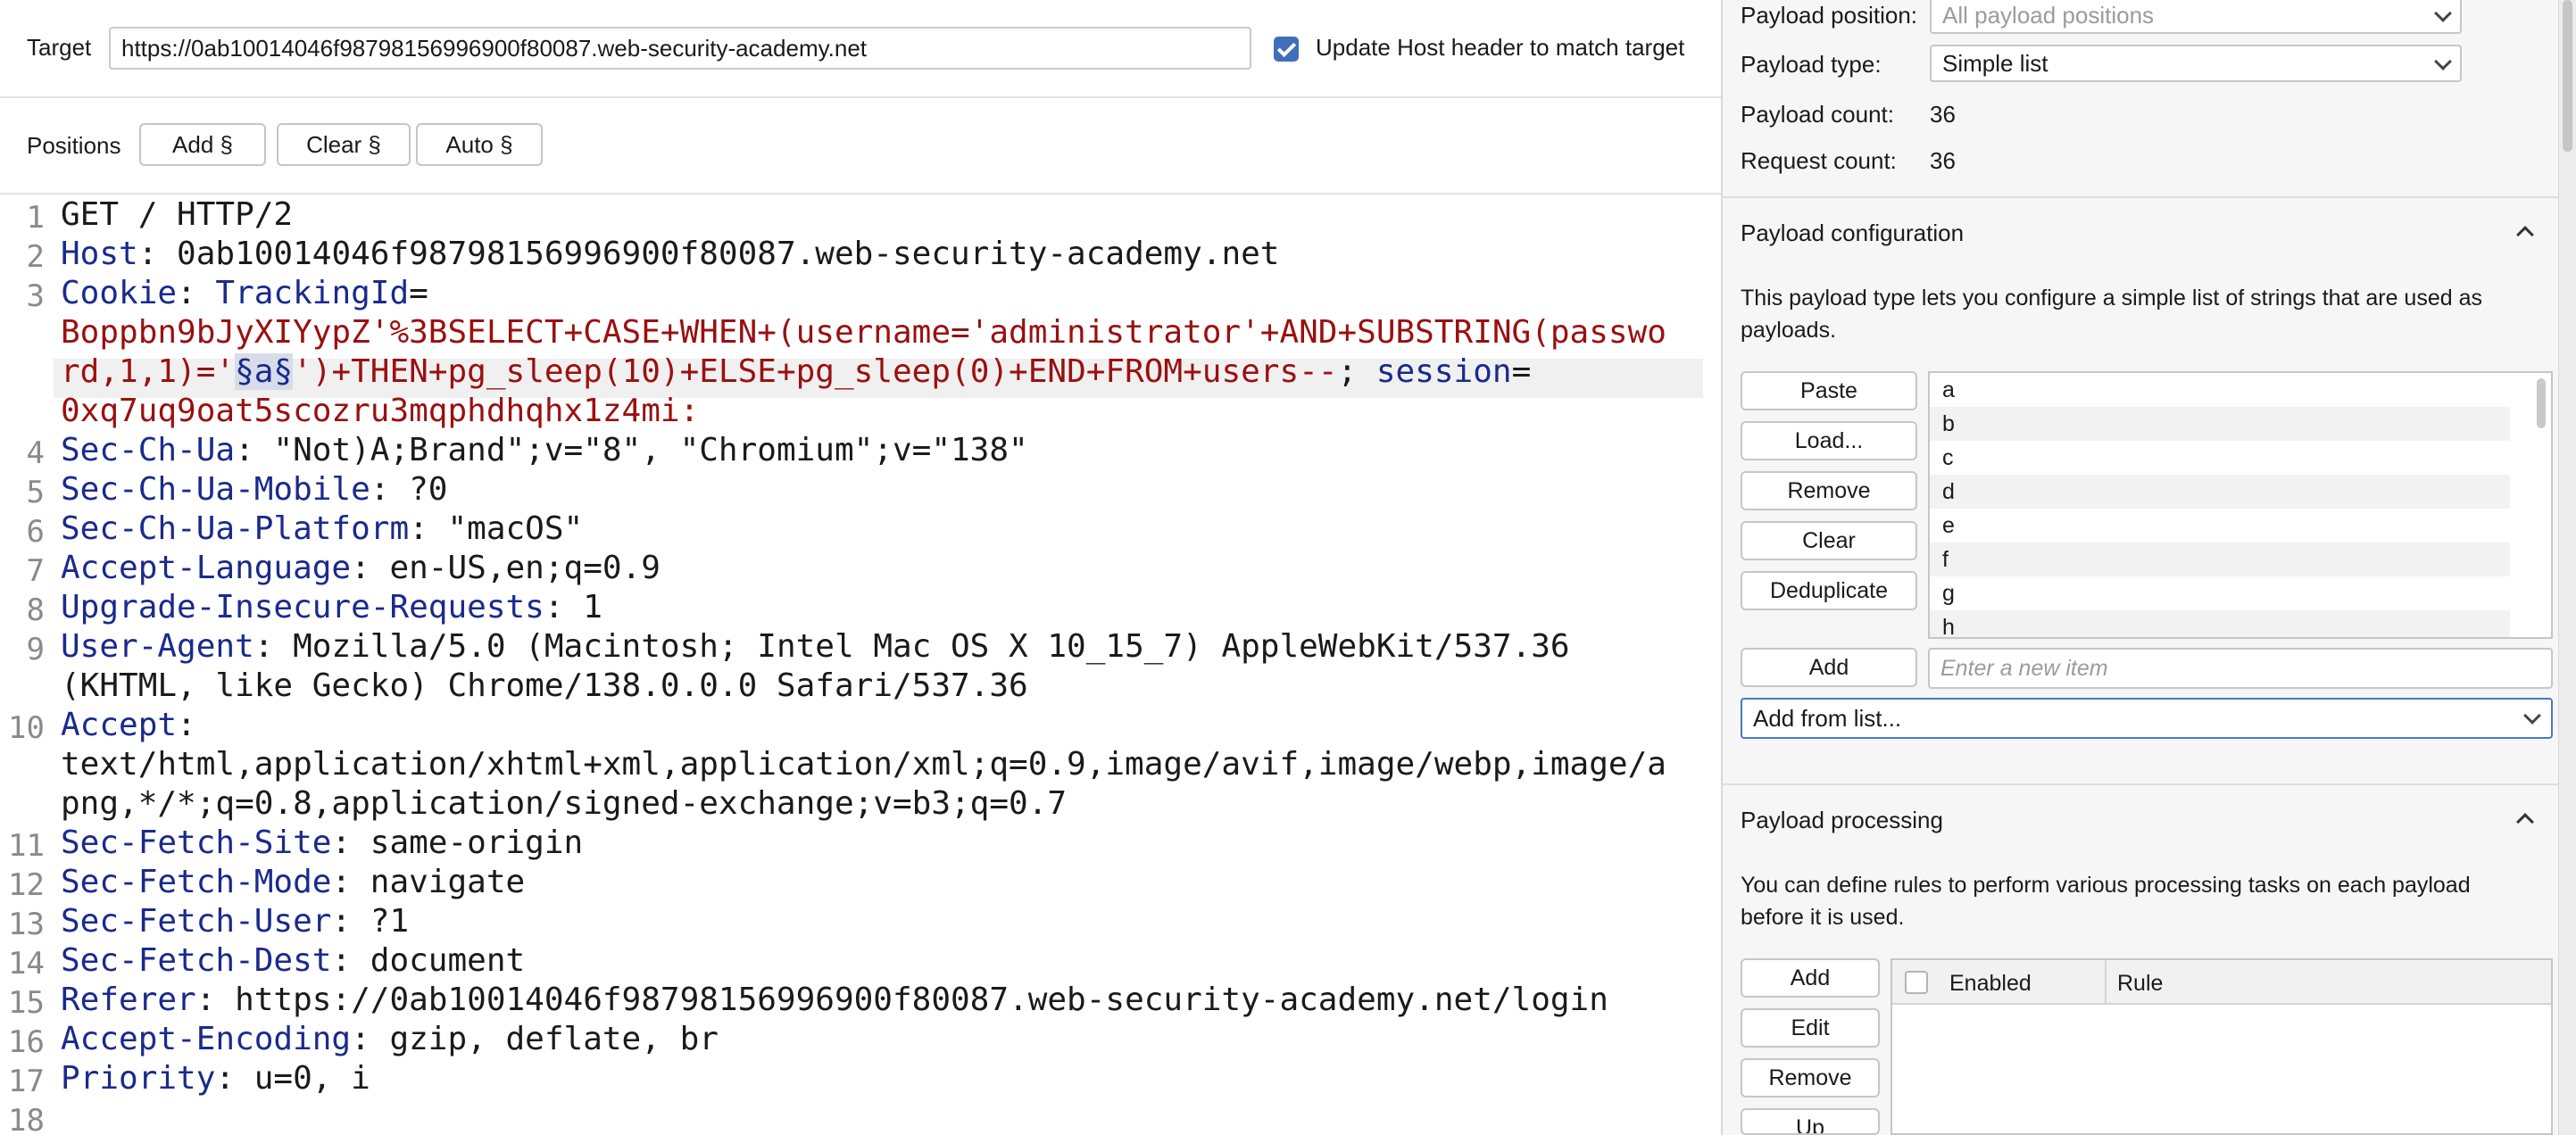  I want to click on header-name: Sec-Ch-Ua-Mobile, so click(216, 489).